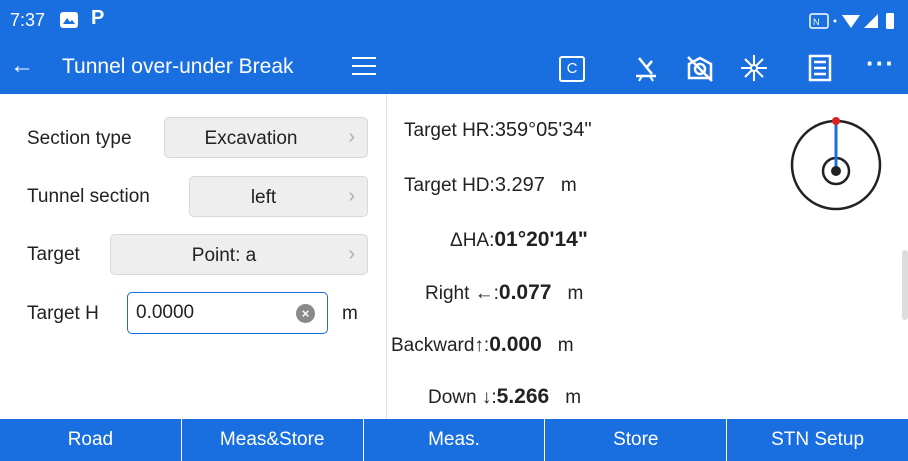 The width and height of the screenshot is (908, 461). Describe the element at coordinates (515, 344) in the screenshot. I see `backward-value: 0.000` at that location.